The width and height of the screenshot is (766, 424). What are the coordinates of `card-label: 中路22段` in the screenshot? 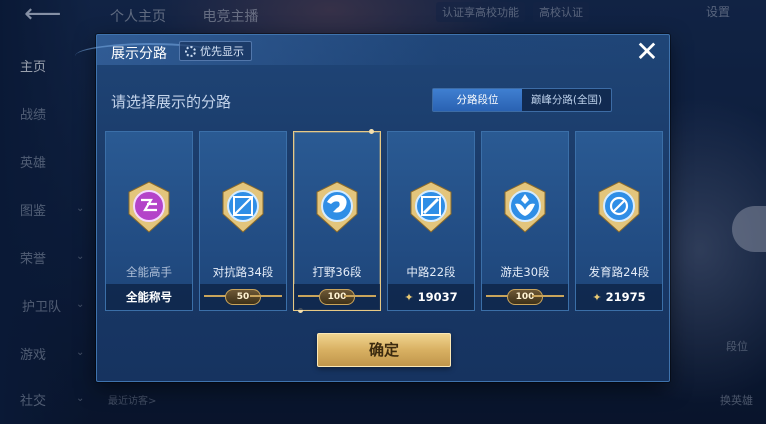 It's located at (431, 272).